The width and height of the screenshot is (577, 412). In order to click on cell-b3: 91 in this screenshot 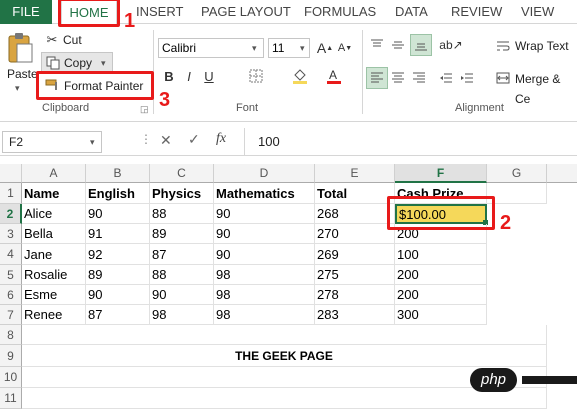, I will do `click(118, 234)`.